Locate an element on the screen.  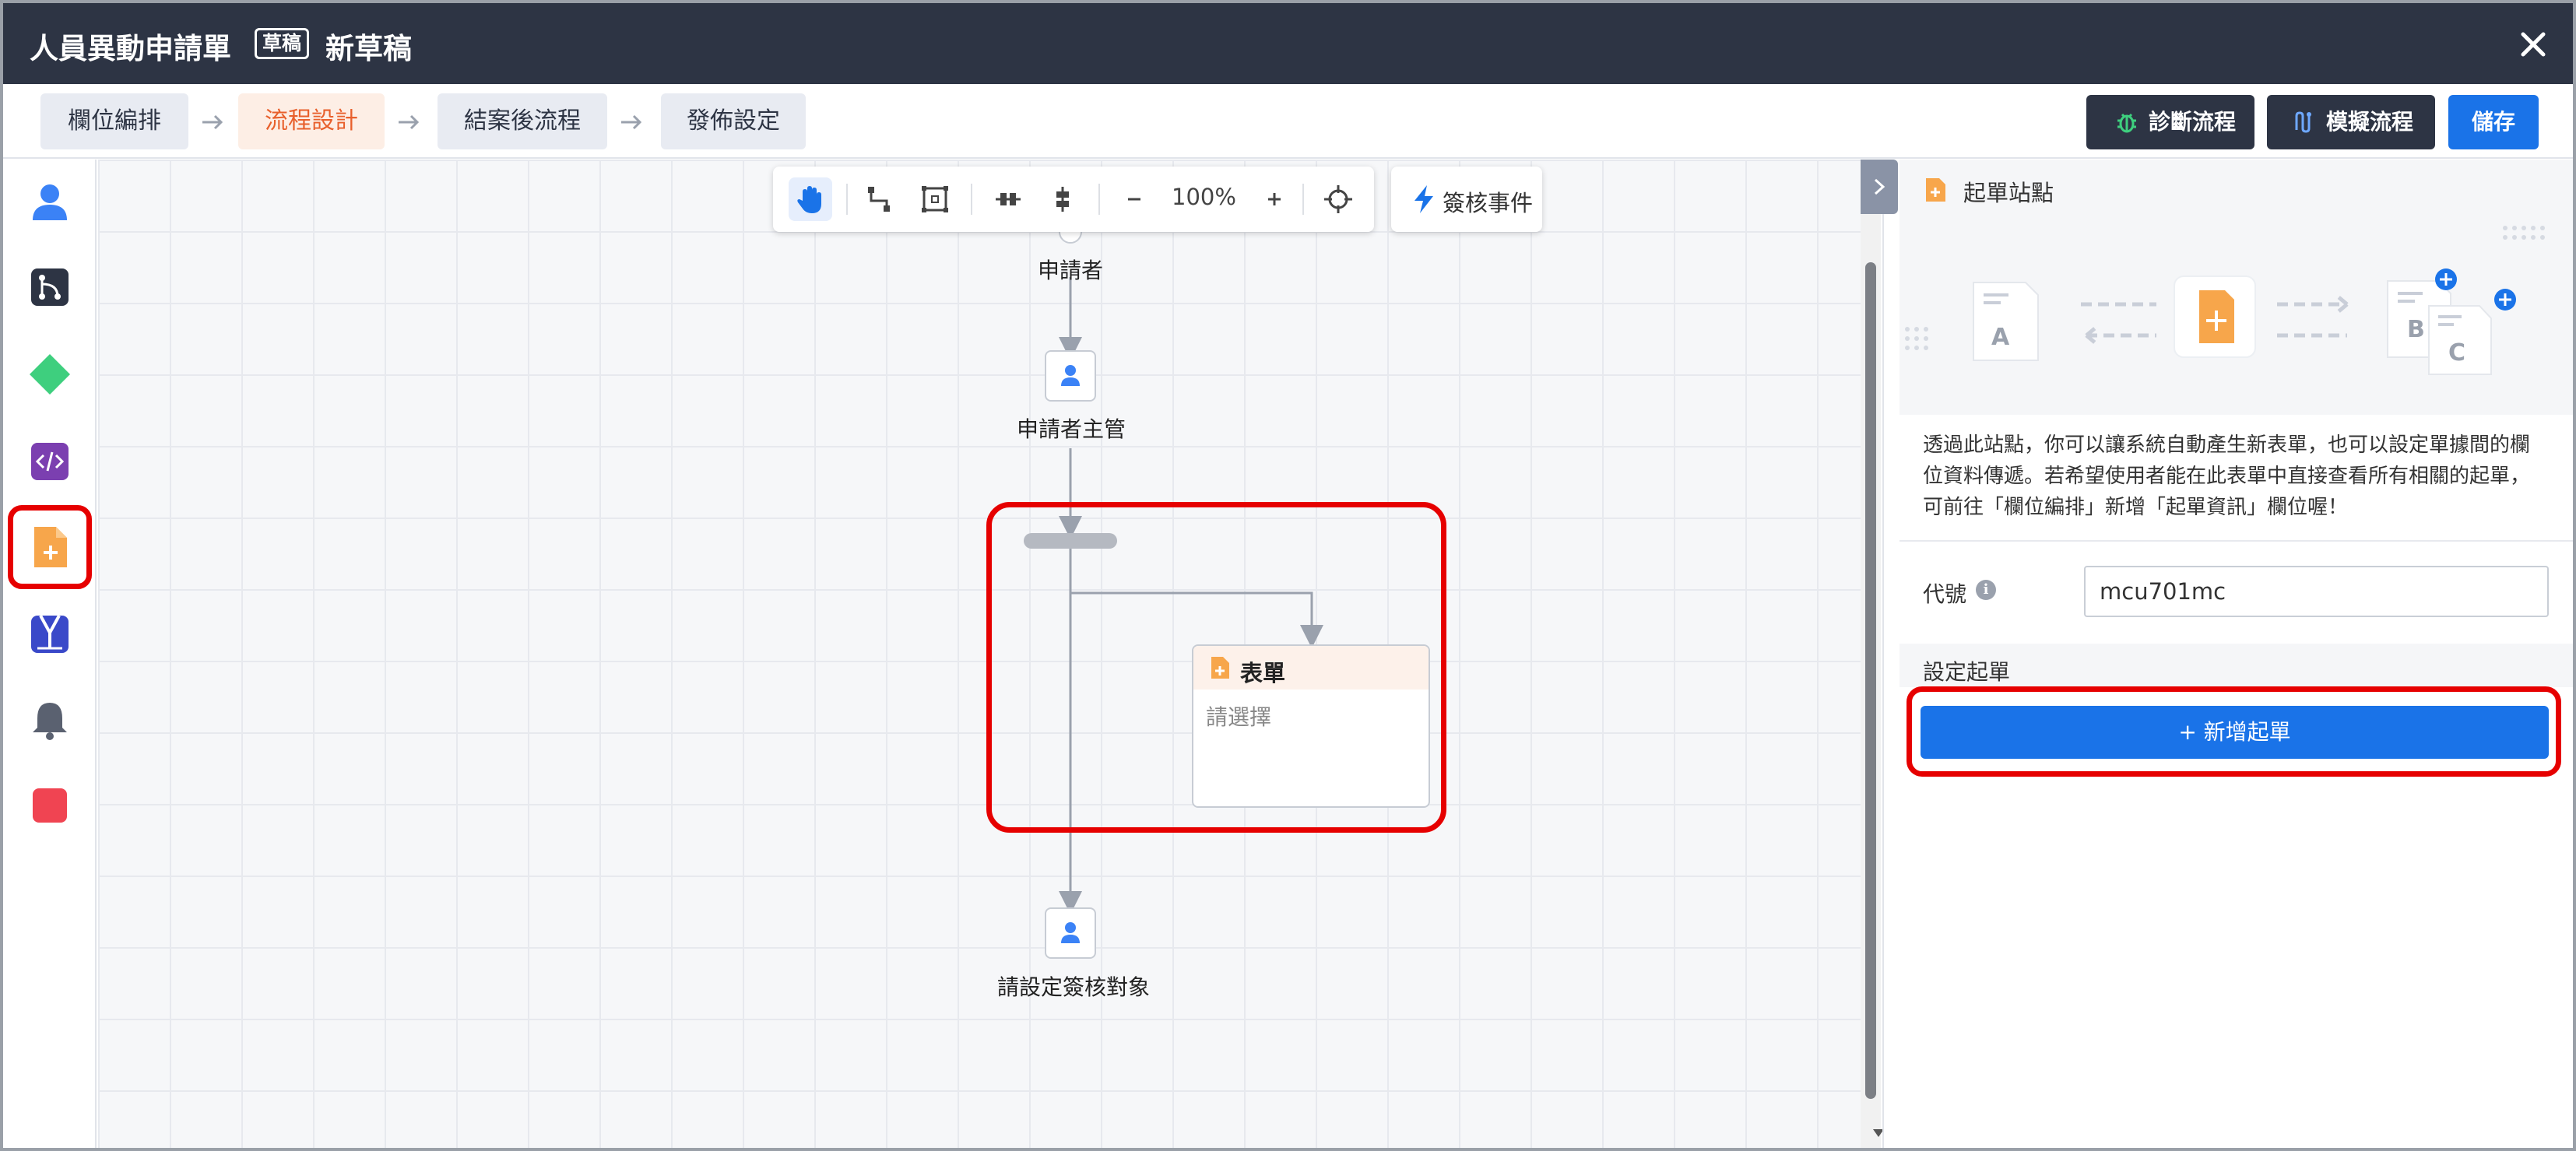
align-vertical-icon is located at coordinates (1062, 199).